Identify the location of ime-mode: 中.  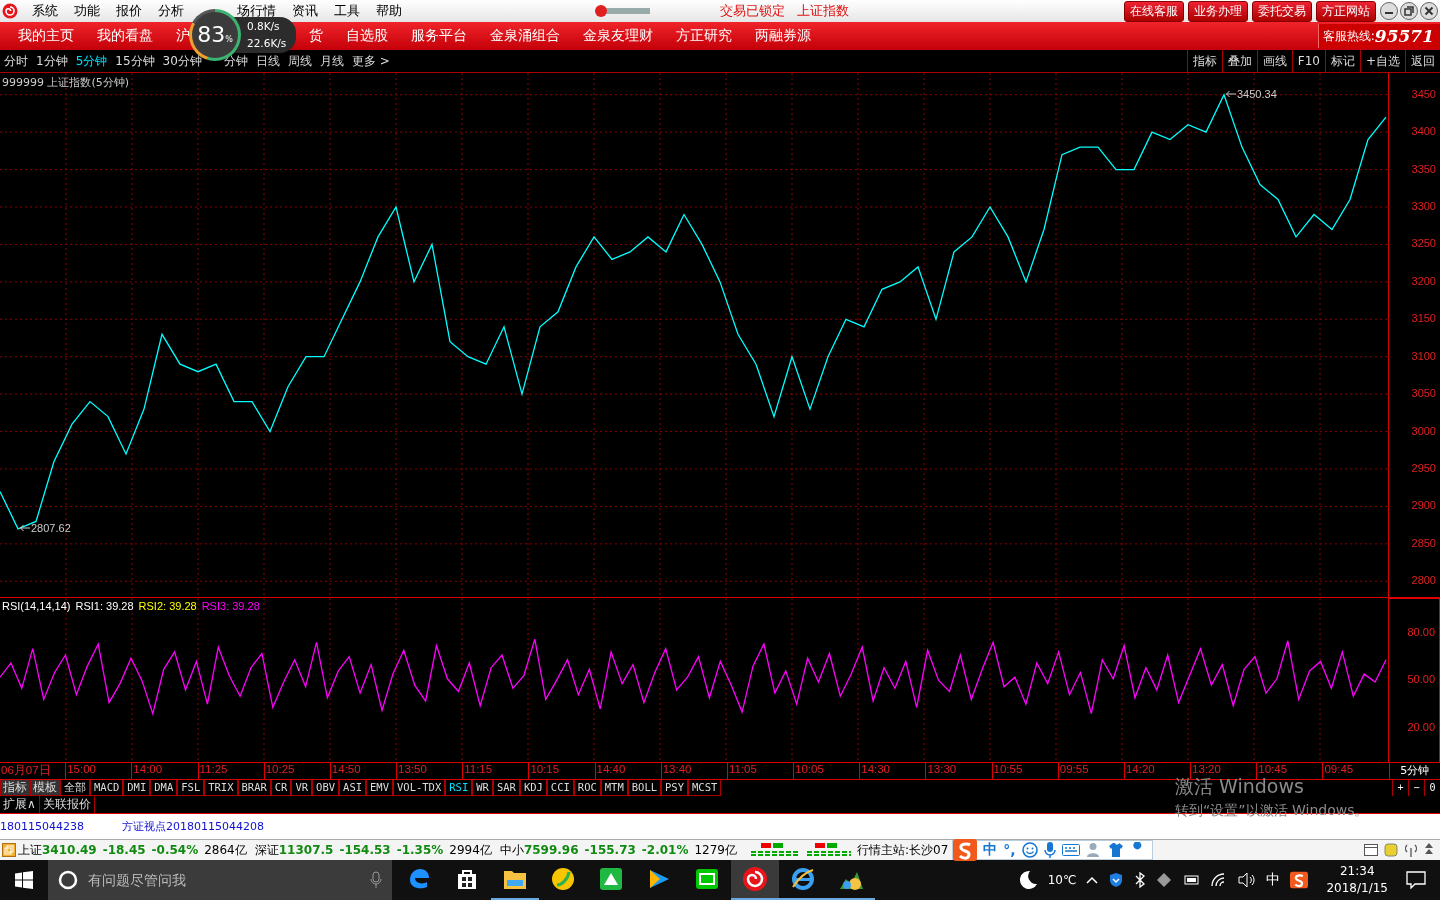
(990, 850).